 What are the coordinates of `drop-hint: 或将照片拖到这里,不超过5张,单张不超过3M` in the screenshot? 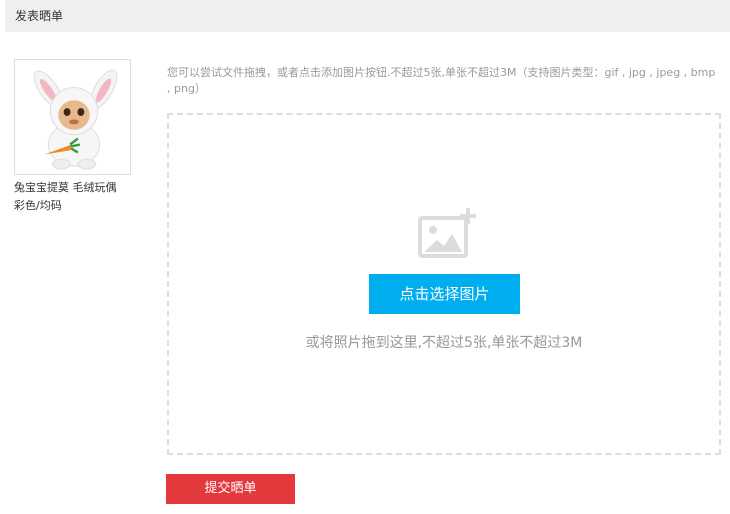 It's located at (444, 343).